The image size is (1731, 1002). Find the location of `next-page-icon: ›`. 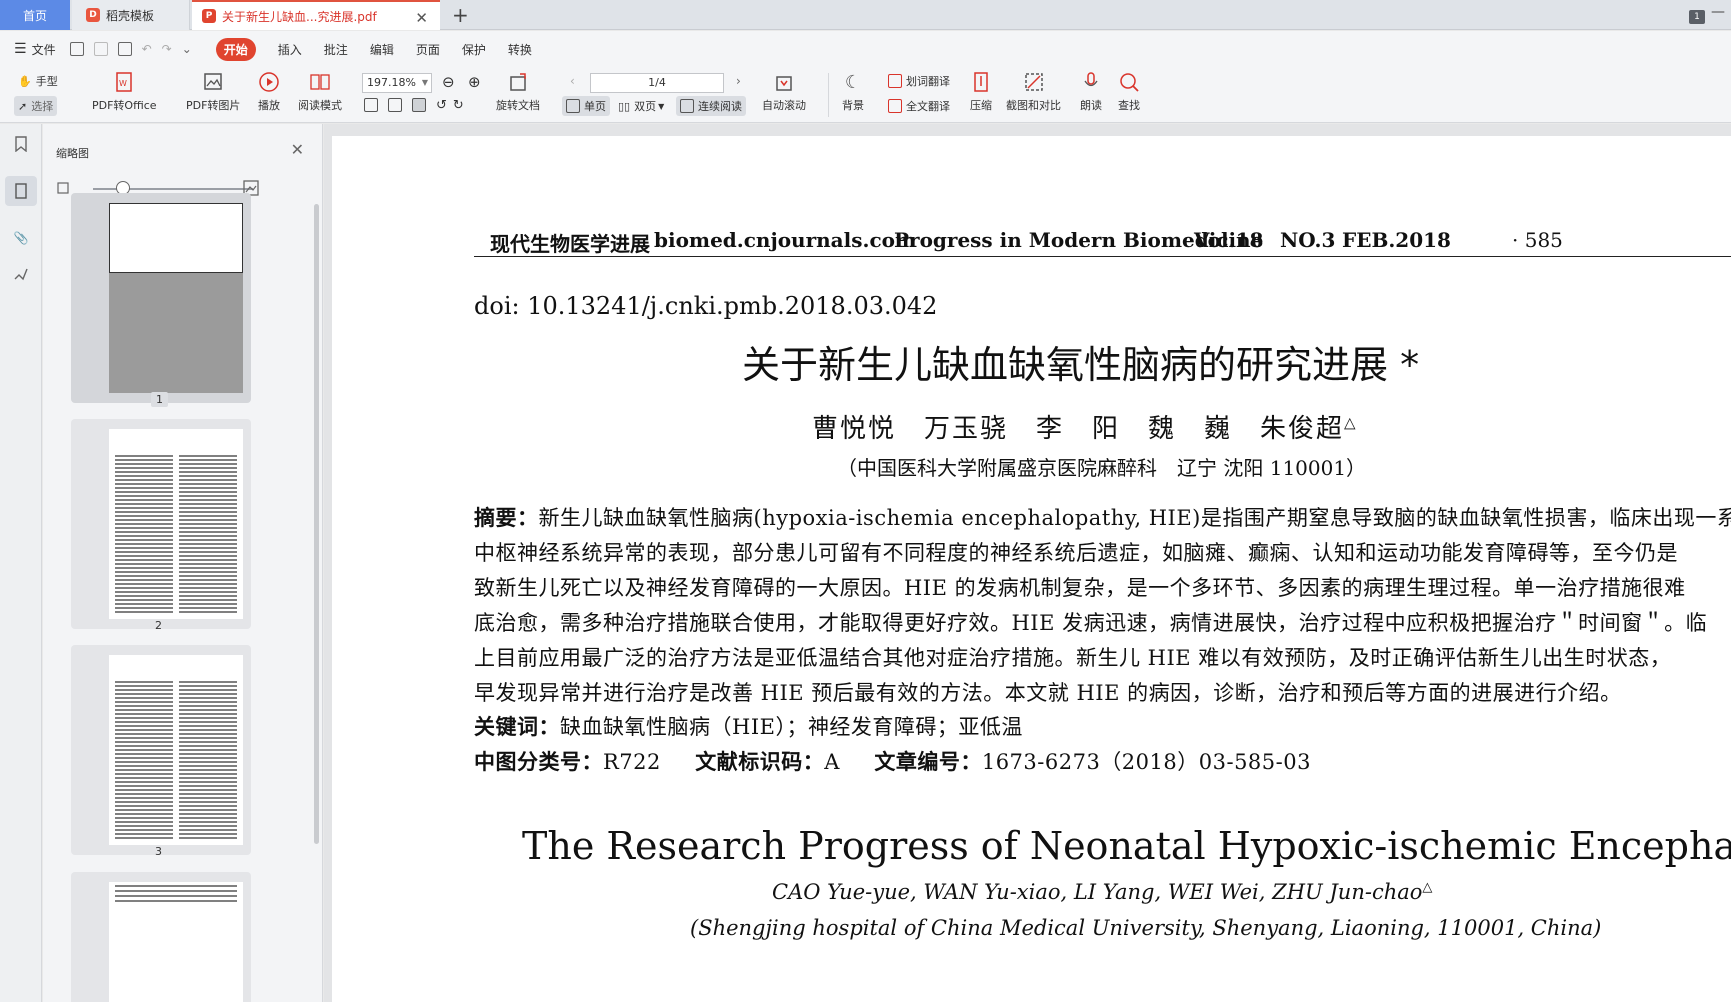

next-page-icon: › is located at coordinates (738, 81).